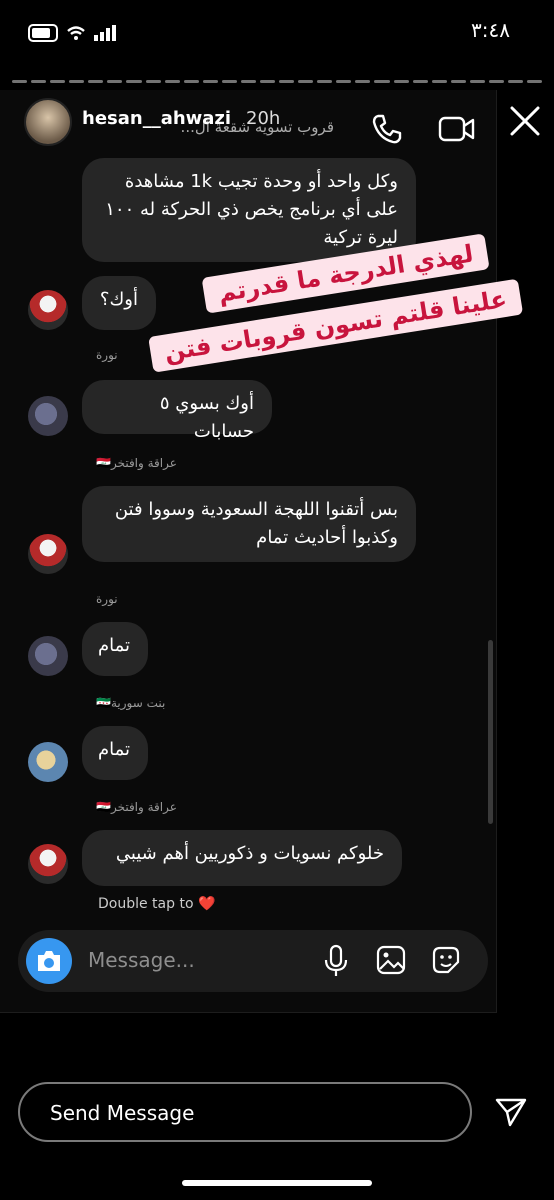 The width and height of the screenshot is (554, 1200). Describe the element at coordinates (391, 960) in the screenshot. I see `gallery-icon` at that location.